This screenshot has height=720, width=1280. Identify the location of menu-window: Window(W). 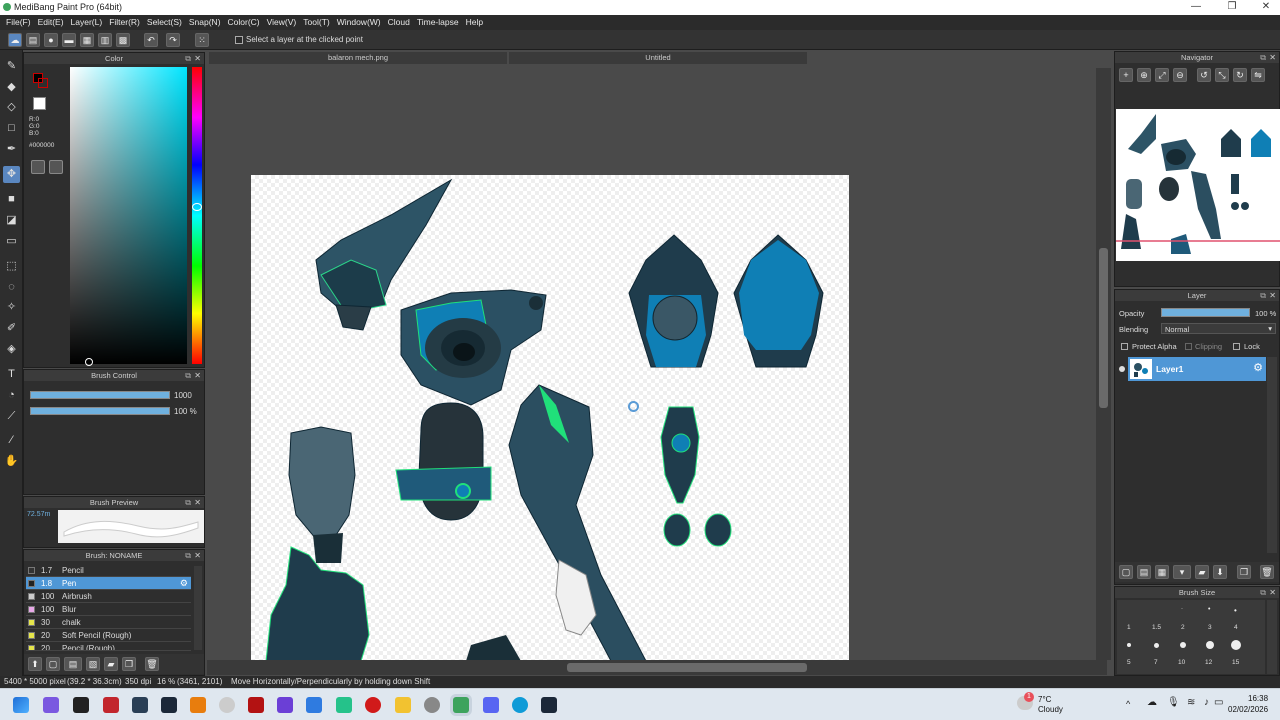
(360, 22).